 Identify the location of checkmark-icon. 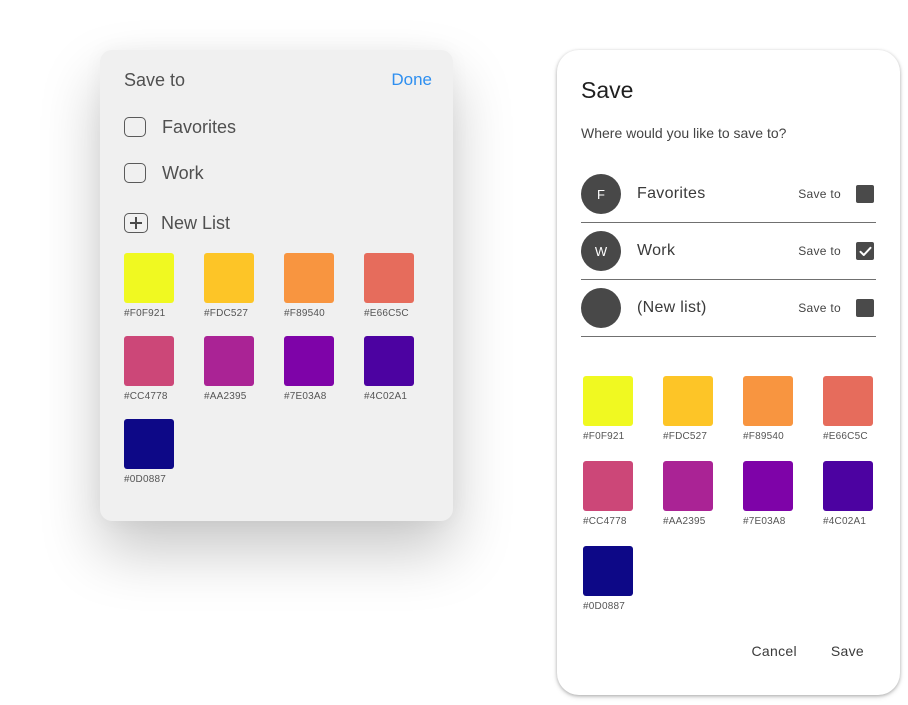
(865, 251).